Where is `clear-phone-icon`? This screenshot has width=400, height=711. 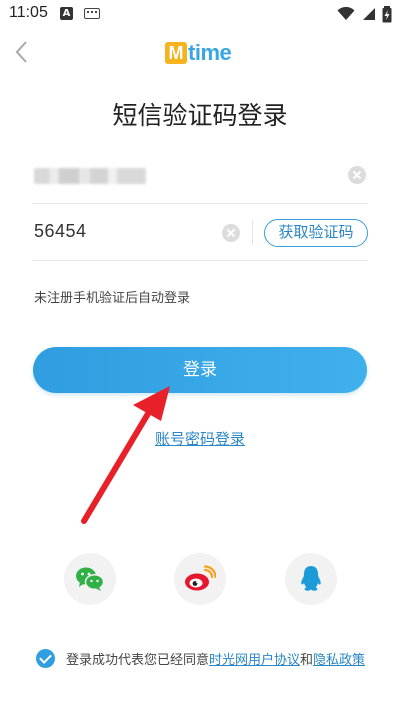
clear-phone-icon is located at coordinates (357, 175).